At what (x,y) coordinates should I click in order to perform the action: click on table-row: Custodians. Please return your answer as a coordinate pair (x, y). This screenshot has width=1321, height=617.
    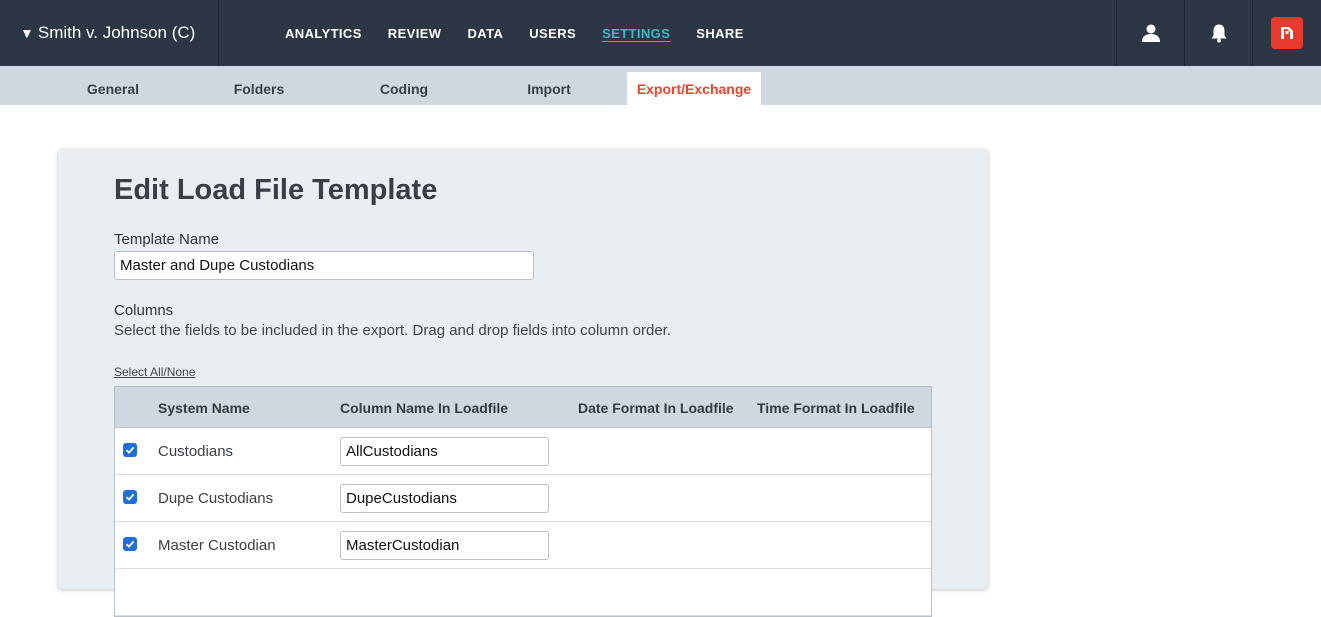
    Looking at the image, I should click on (523, 451).